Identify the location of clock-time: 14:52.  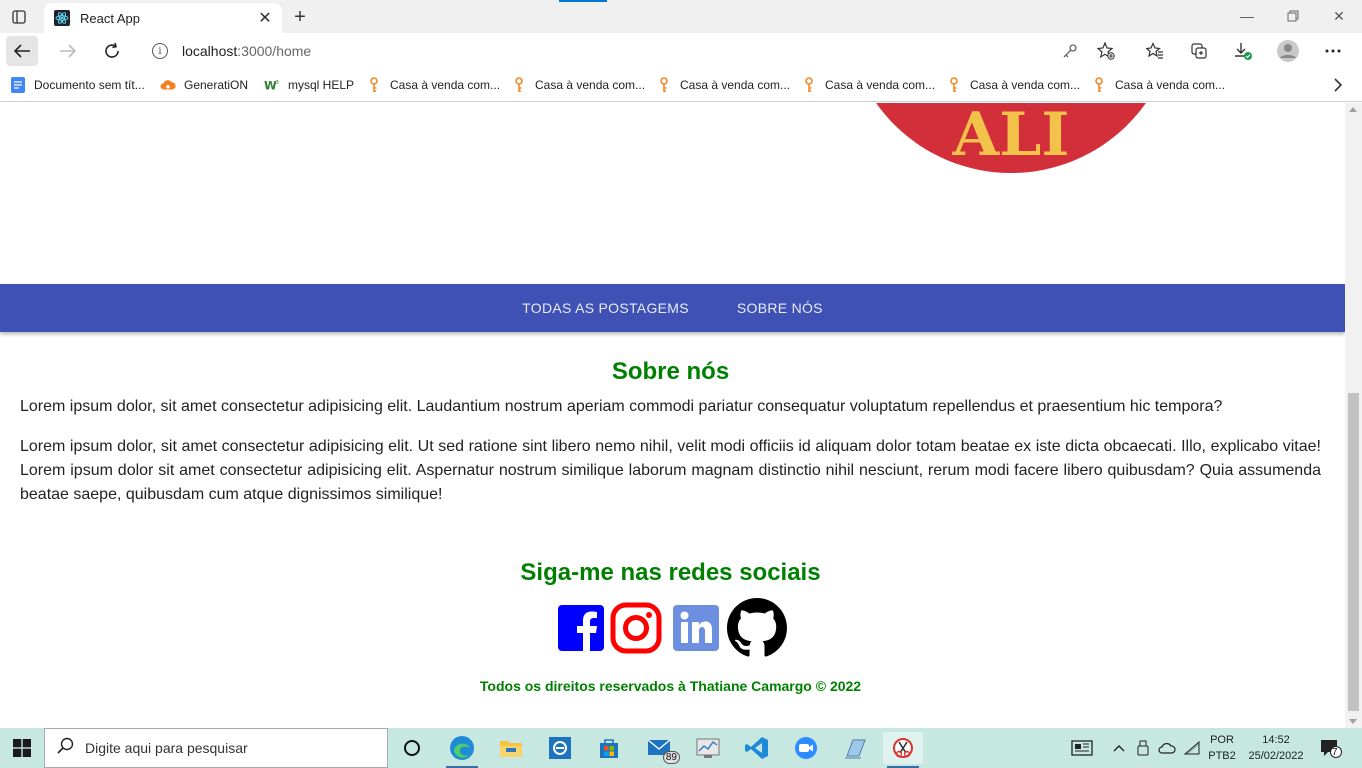
(1276, 740).